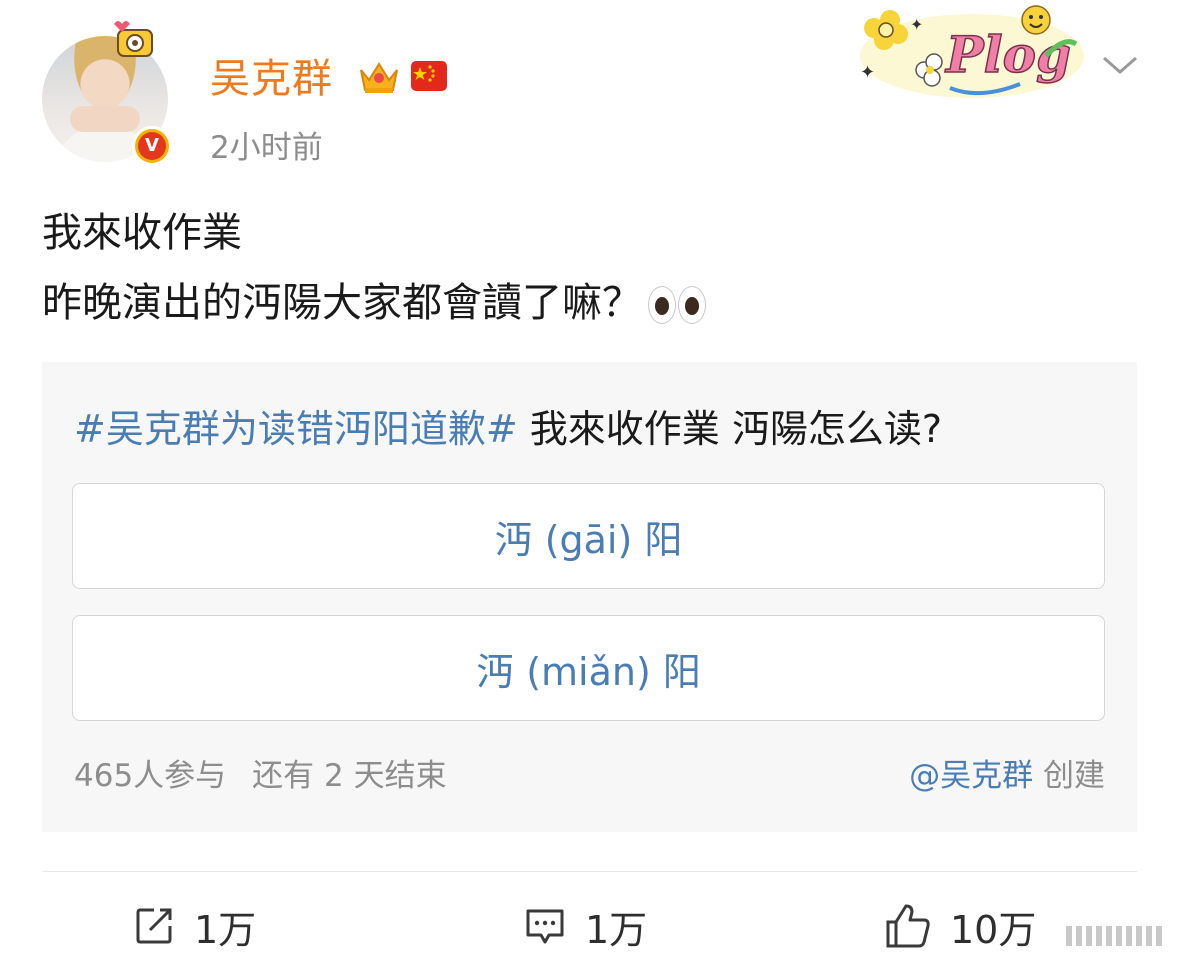  I want to click on like-count: 10万, so click(993, 929).